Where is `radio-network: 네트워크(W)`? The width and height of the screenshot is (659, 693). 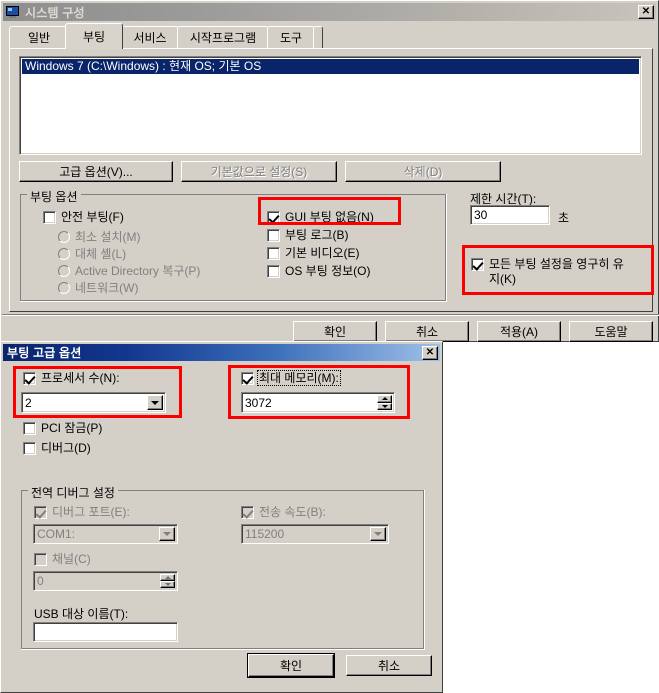
radio-network: 네트워크(W) is located at coordinates (98, 287).